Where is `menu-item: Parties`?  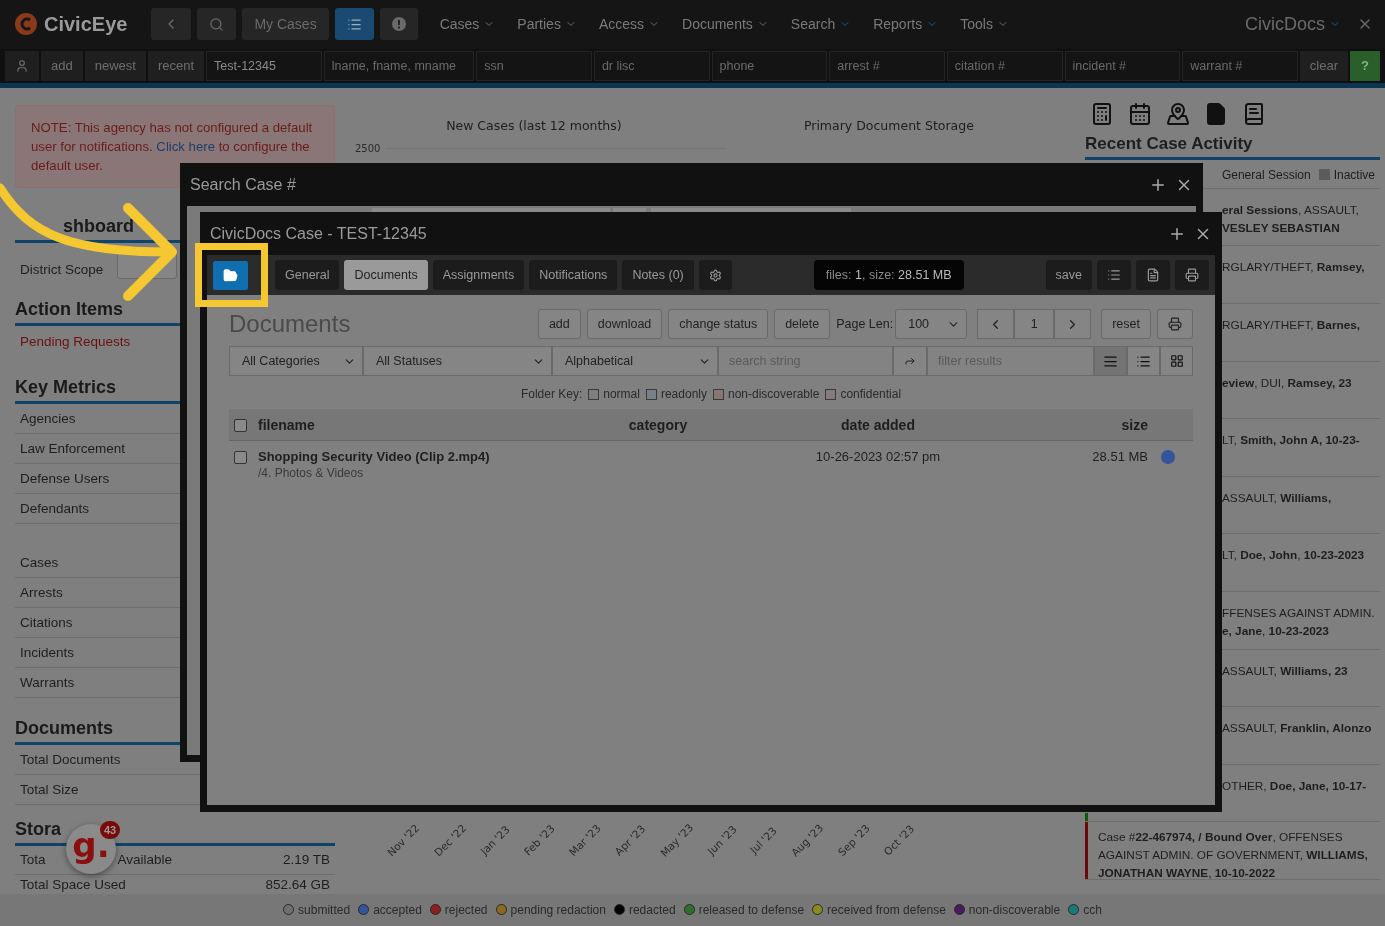 menu-item: Parties is located at coordinates (547, 24).